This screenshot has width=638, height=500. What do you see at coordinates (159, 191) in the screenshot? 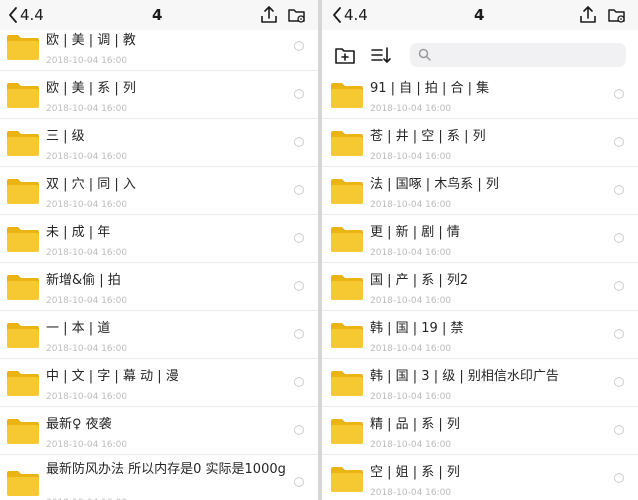
I see `folder-row: 双 | 穴 | 同 | 入 2018-10-04 16:00` at bounding box center [159, 191].